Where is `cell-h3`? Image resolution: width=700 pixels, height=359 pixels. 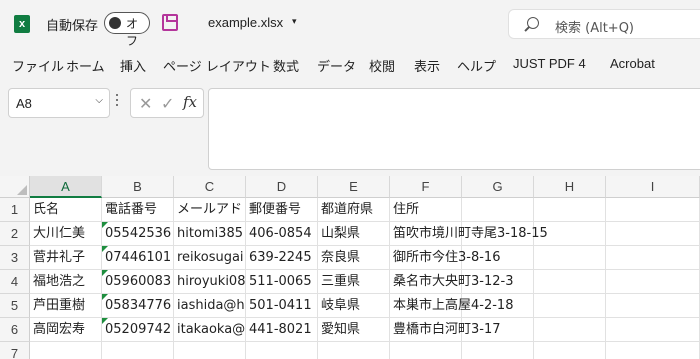
cell-h3 is located at coordinates (570, 258).